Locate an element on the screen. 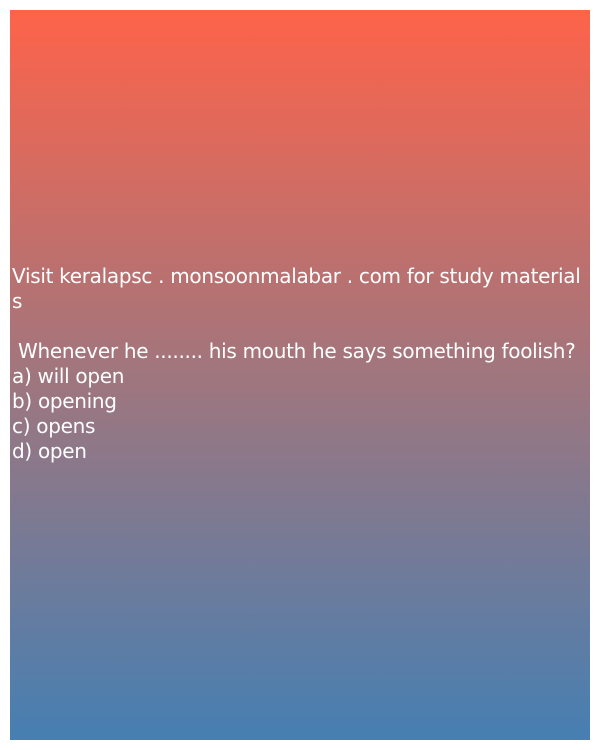  option-c: c) opens is located at coordinates (54, 426).